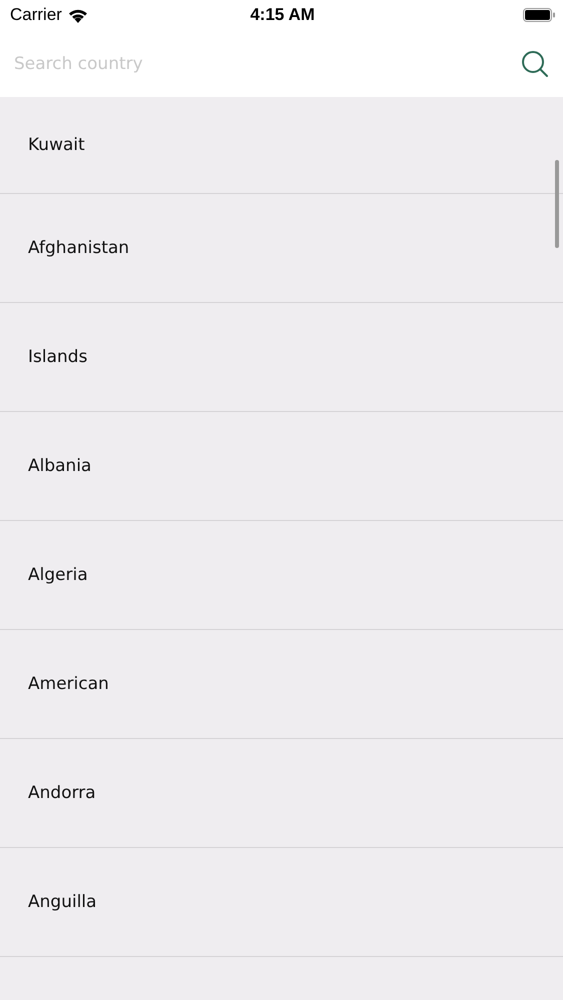  Describe the element at coordinates (281, 902) in the screenshot. I see `country-row: Anguilla` at that location.